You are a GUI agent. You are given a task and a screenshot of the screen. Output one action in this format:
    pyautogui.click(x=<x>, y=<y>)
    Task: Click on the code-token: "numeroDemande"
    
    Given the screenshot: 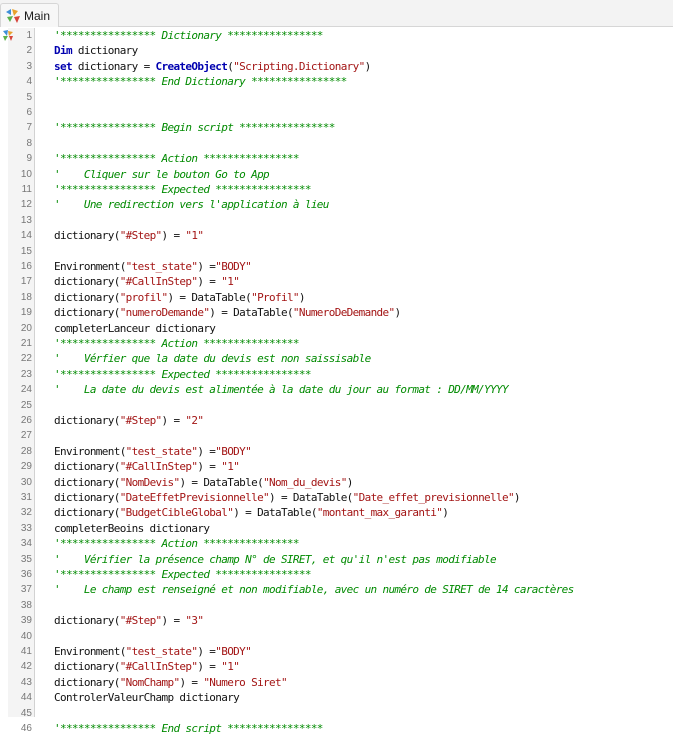 What is the action you would take?
    pyautogui.click(x=164, y=313)
    